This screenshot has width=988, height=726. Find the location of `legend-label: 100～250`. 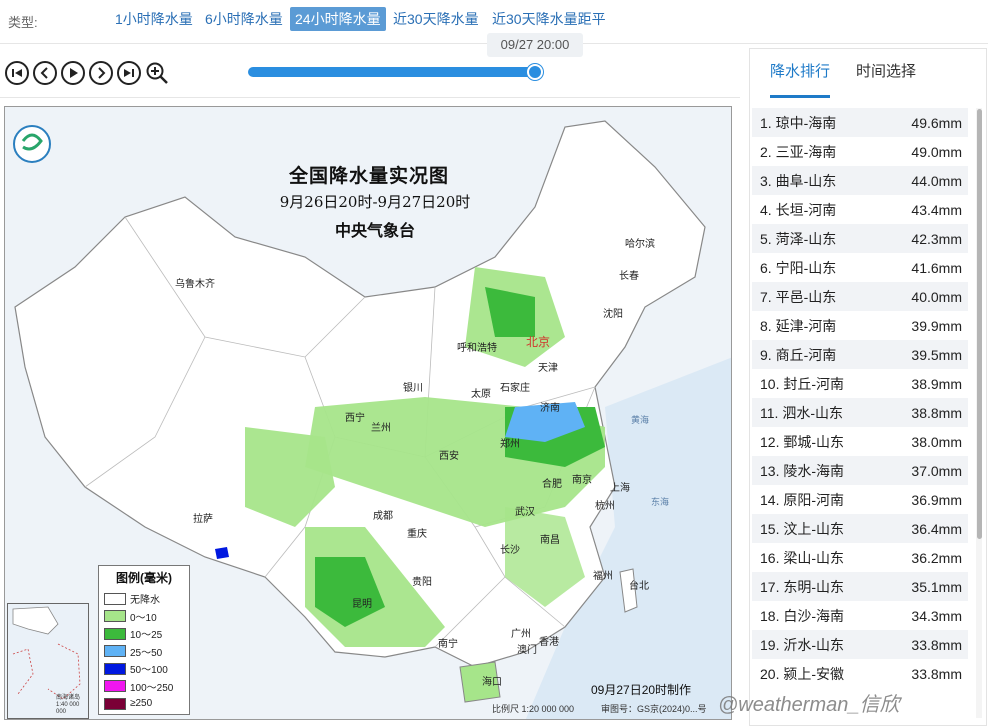

legend-label: 100～250 is located at coordinates (152, 688).